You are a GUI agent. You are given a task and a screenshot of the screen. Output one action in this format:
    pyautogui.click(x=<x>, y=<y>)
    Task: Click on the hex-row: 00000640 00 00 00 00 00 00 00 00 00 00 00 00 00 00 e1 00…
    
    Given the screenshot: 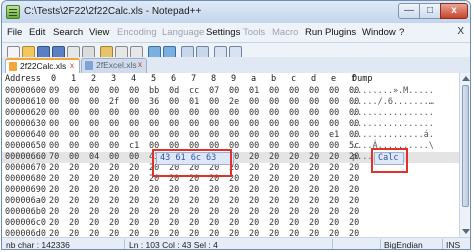 What is the action you would take?
    pyautogui.click(x=230, y=135)
    